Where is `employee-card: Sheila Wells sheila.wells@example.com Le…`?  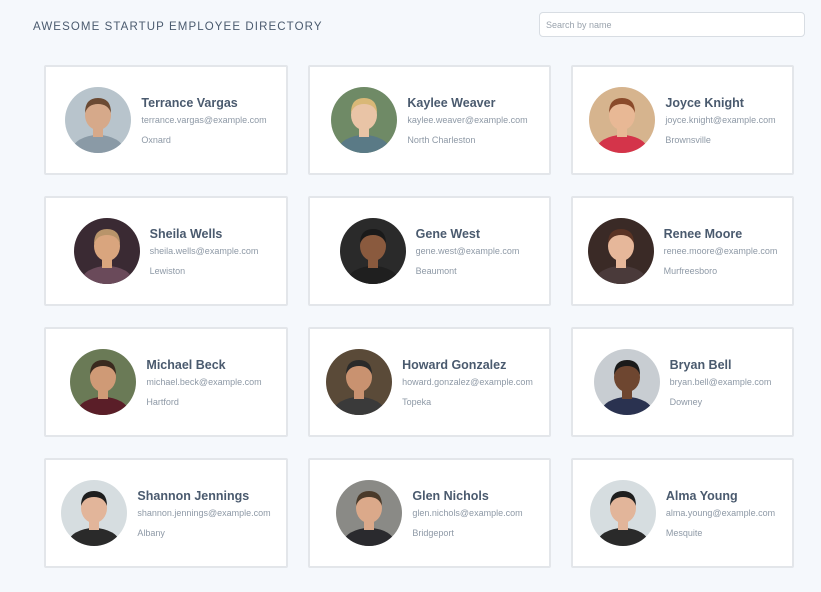
employee-card: Sheila Wells sheila.wells@example.com Le… is located at coordinates (166, 251).